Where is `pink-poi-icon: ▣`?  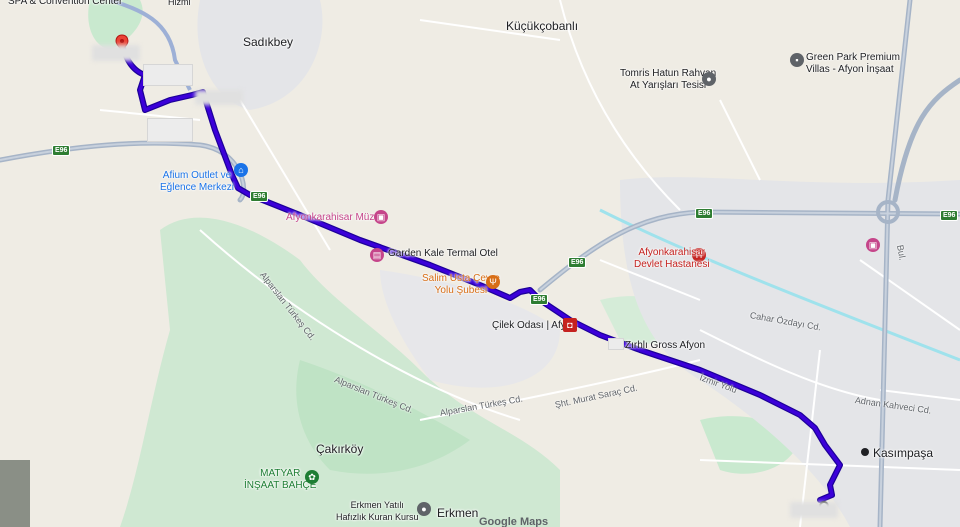
pink-poi-icon: ▣ is located at coordinates (873, 245).